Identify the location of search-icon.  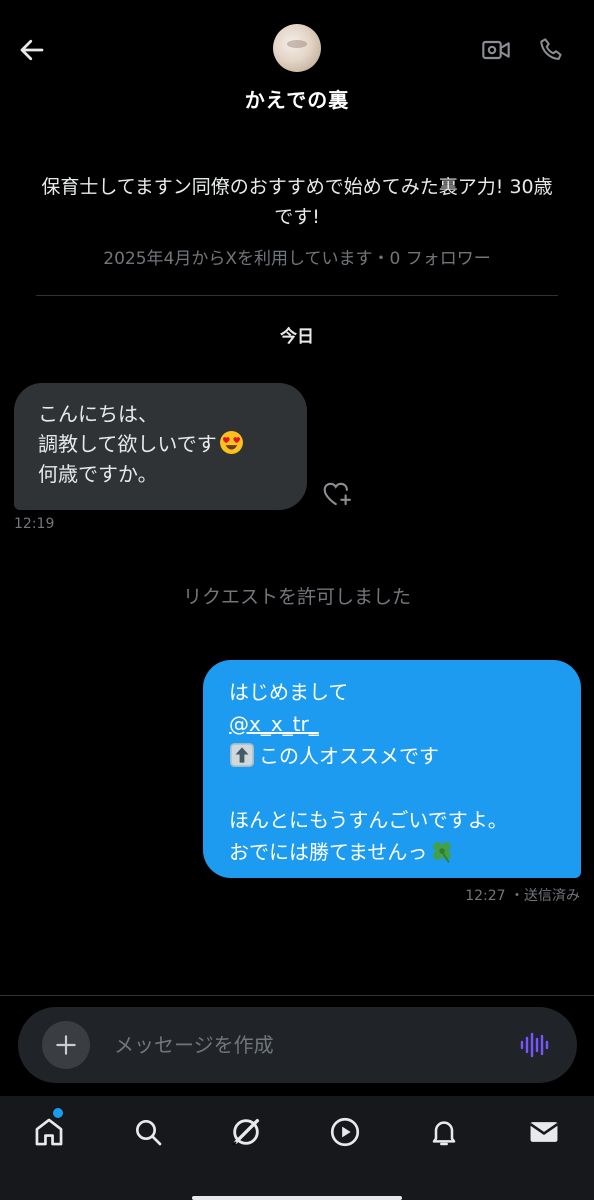
(149, 1133).